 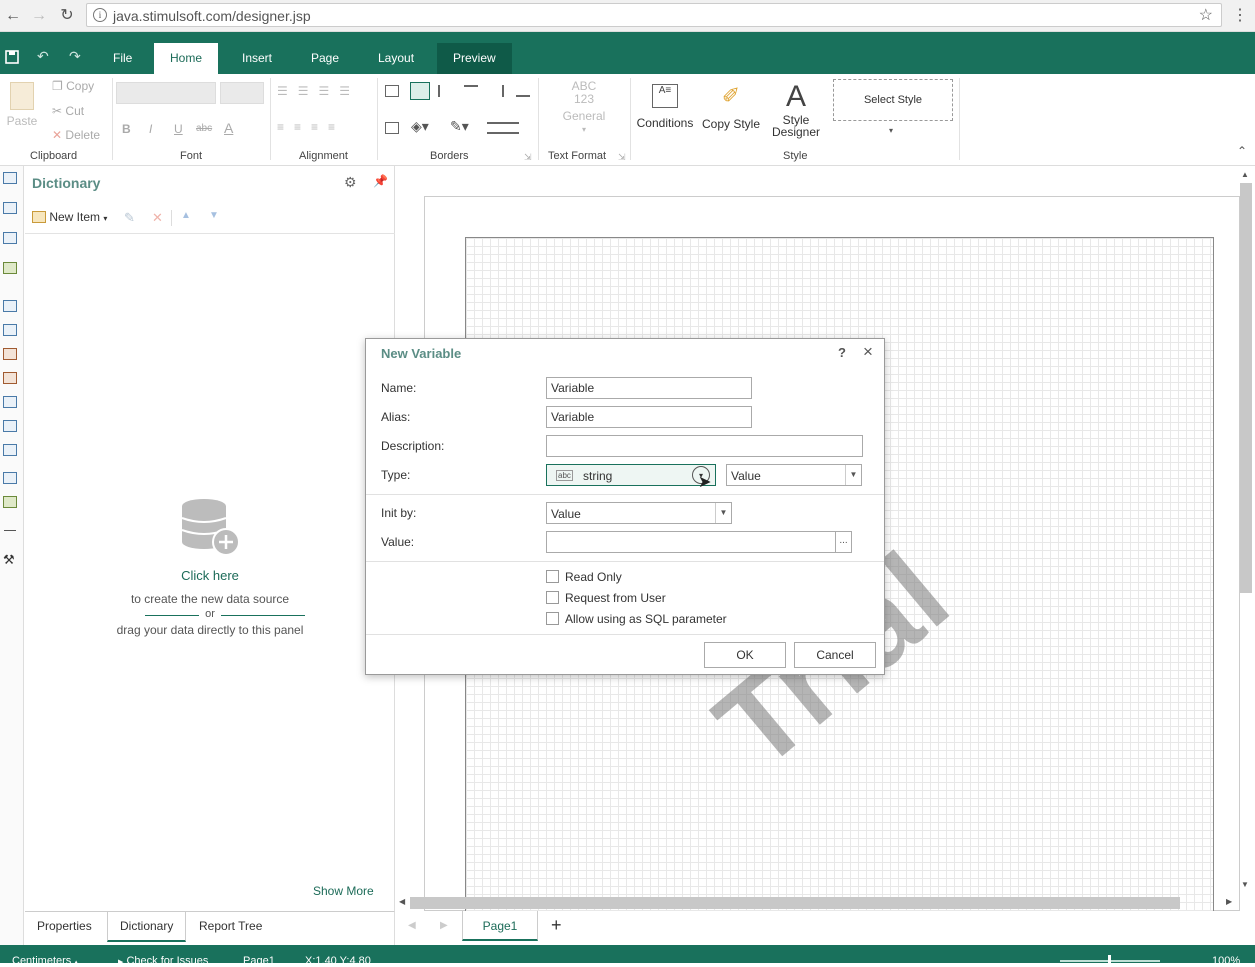 I want to click on border-shadow-icon, so click(x=392, y=128).